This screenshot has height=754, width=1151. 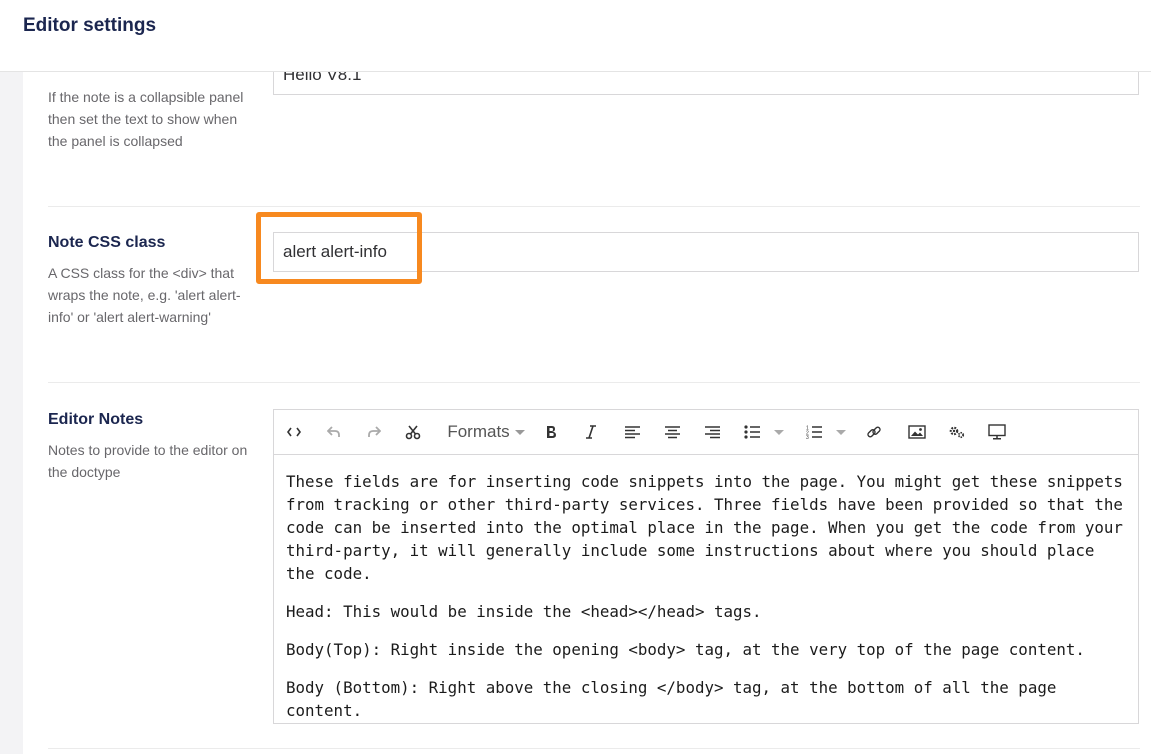 I want to click on svg-text: 3, so click(x=807, y=437).